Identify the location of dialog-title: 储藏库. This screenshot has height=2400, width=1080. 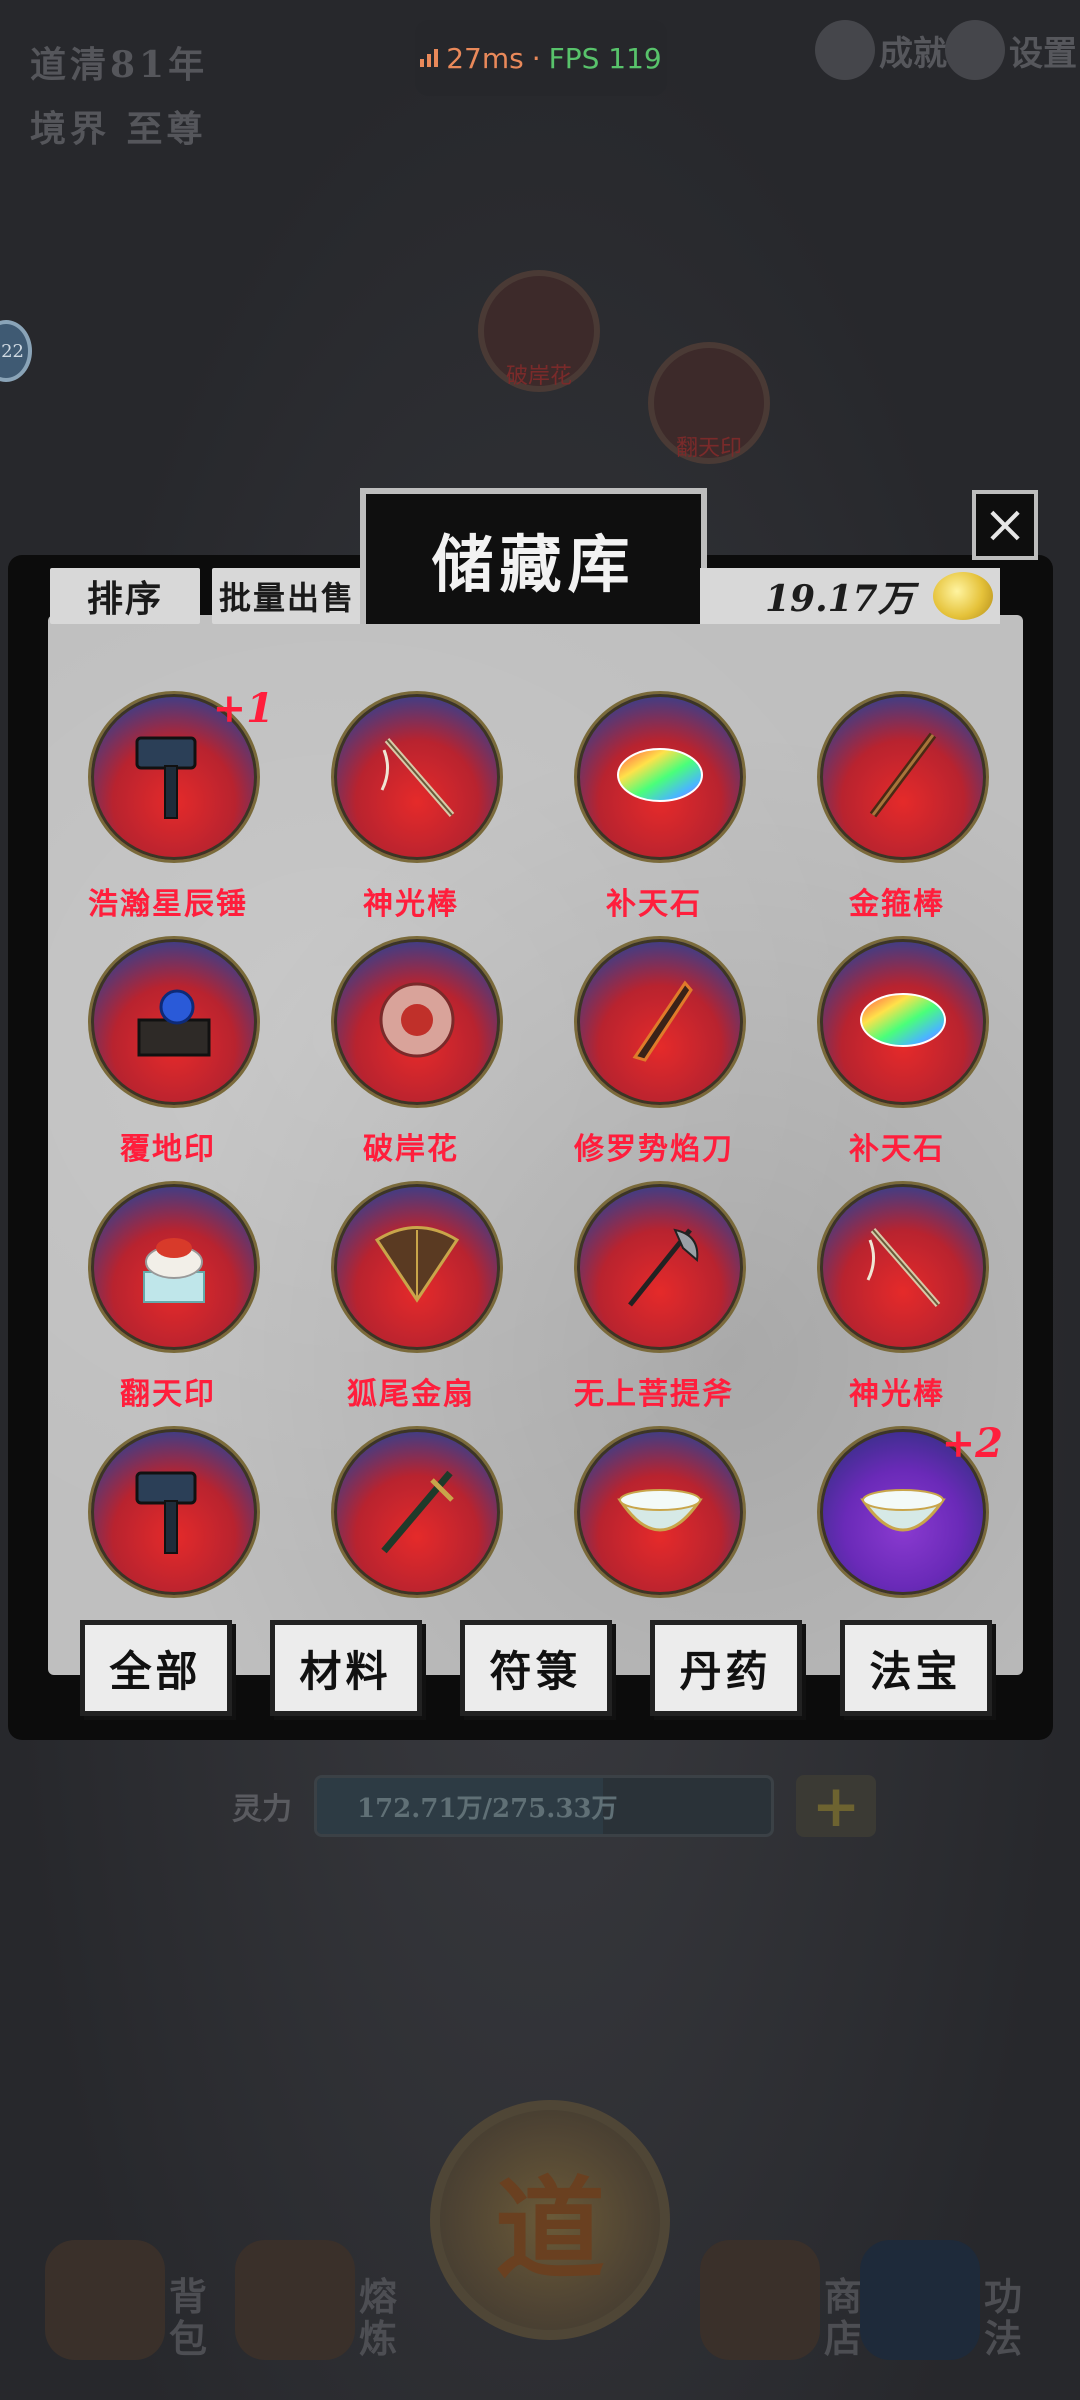
(533, 564).